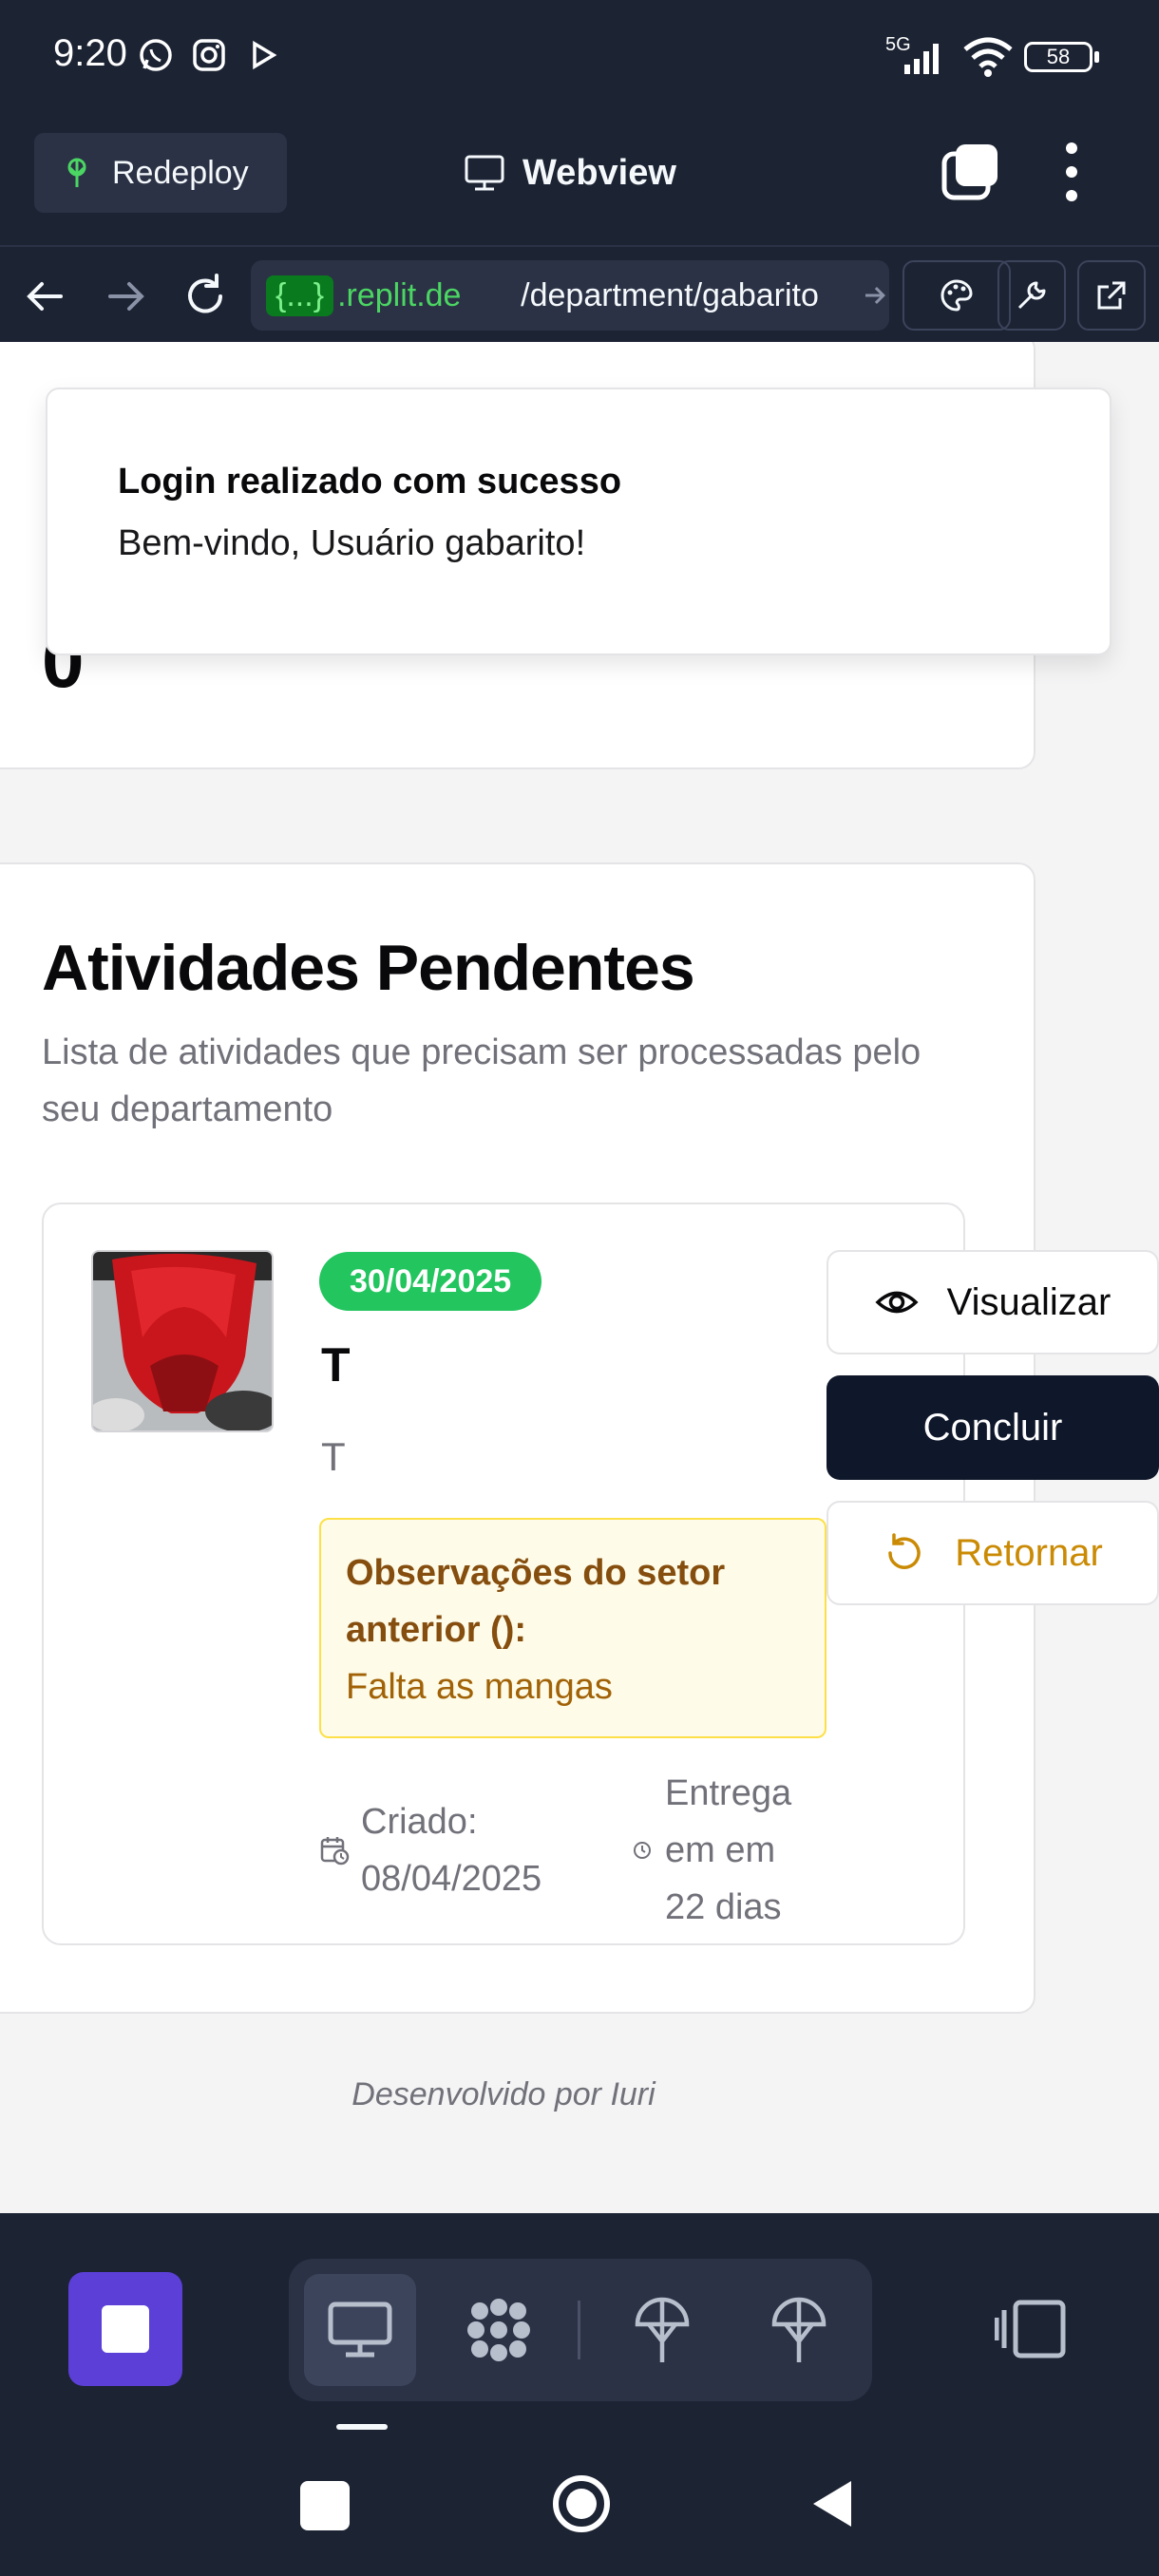  I want to click on stop-button, so click(125, 2329).